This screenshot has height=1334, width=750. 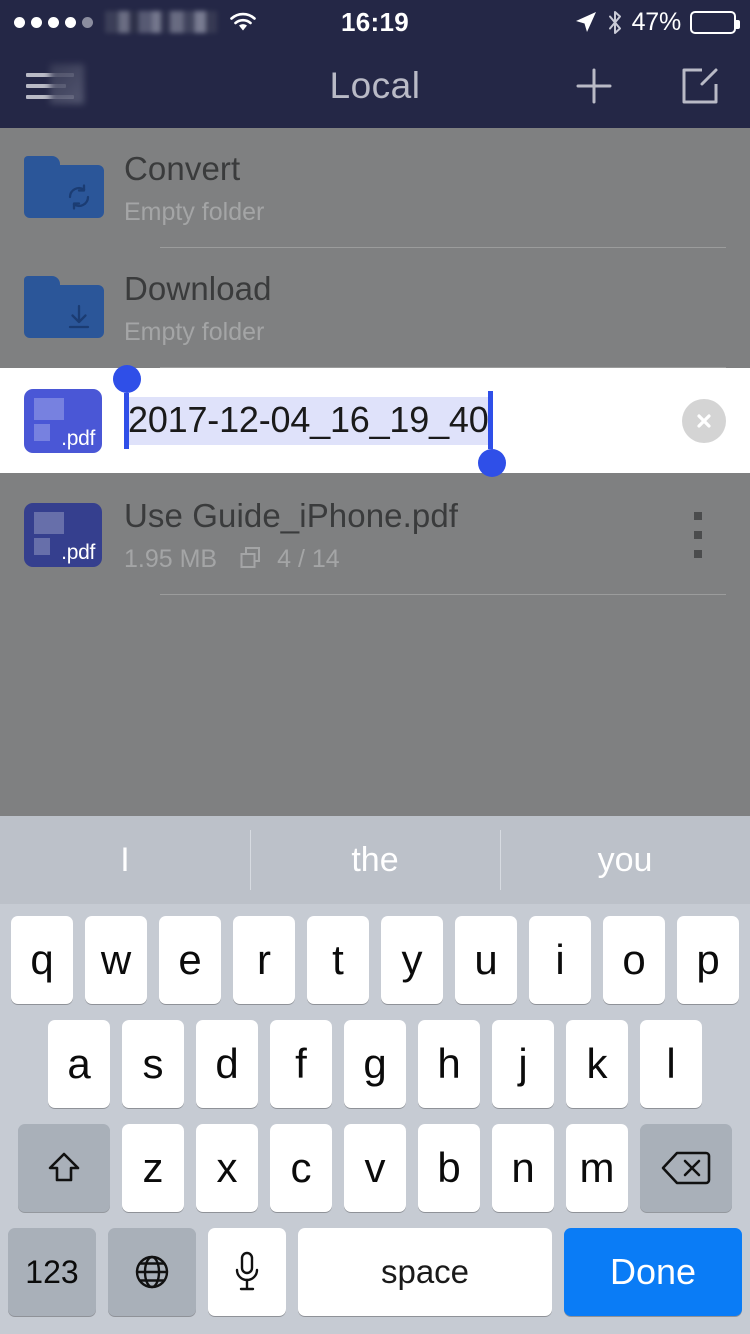 I want to click on key-z: z, so click(x=153, y=1168).